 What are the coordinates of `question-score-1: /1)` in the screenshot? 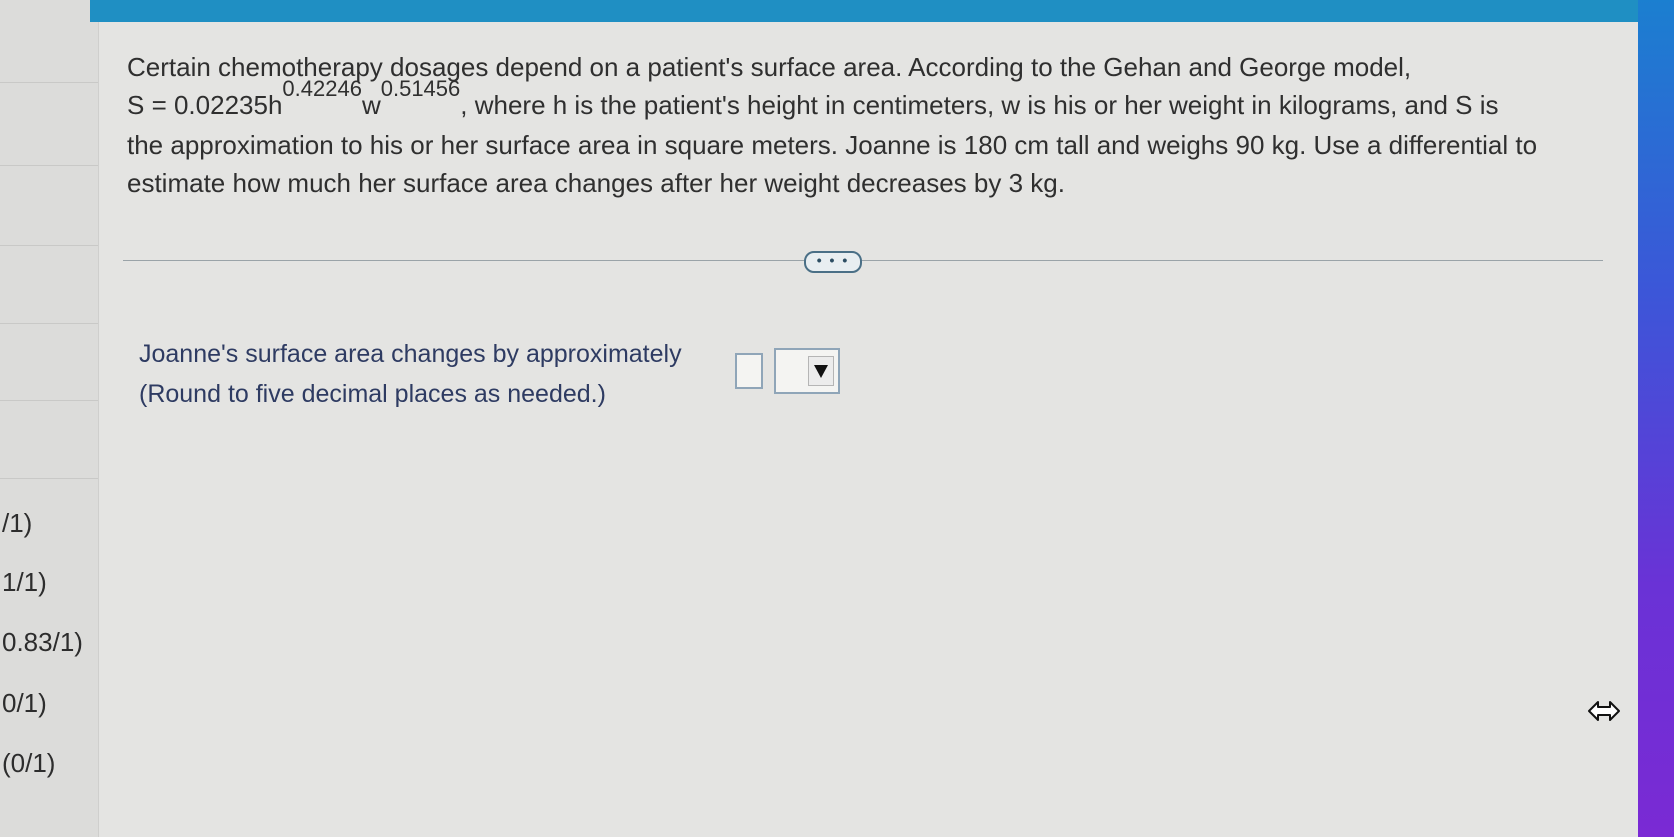 It's located at (17, 523).